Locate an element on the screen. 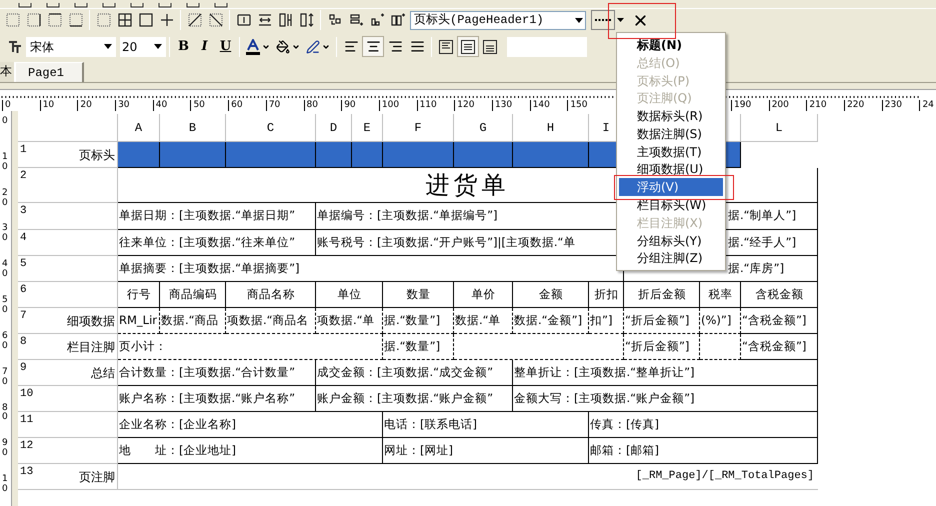 This screenshot has width=936, height=506. row-number: 11 is located at coordinates (27, 420).